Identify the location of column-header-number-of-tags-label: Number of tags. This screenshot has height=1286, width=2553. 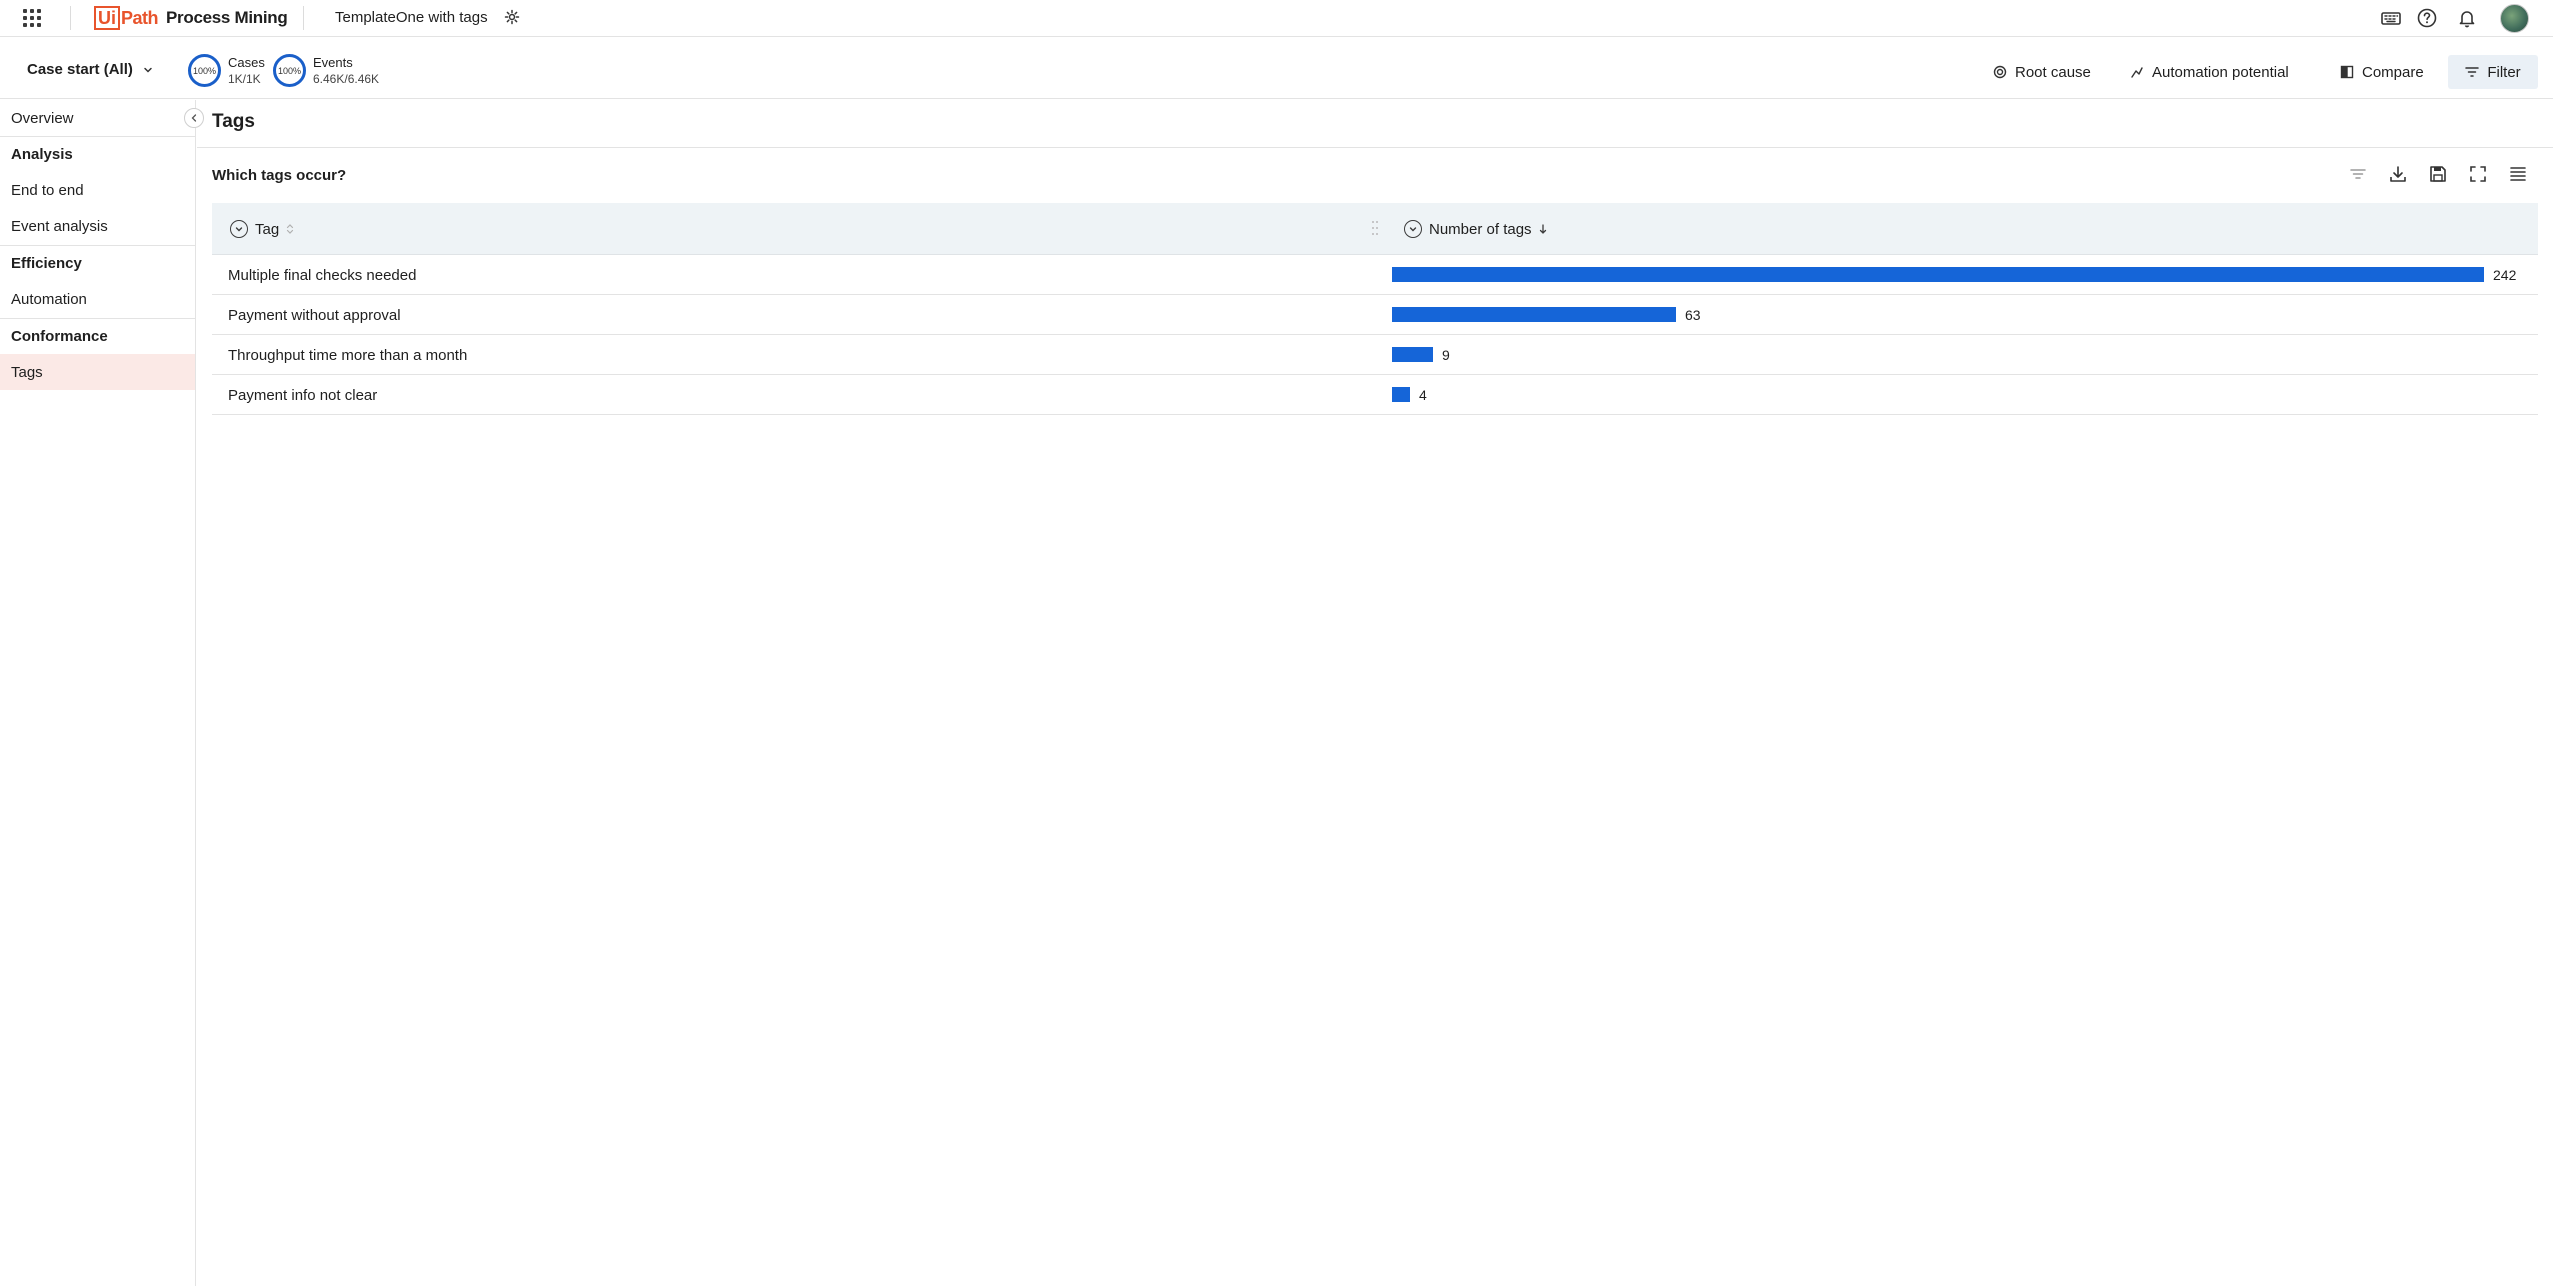
(1480, 229).